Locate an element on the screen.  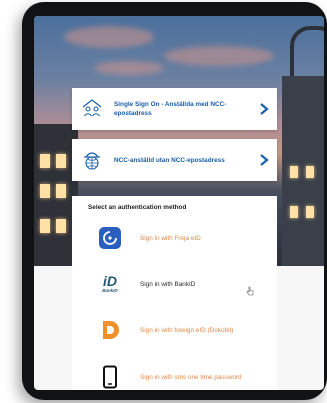
method-foreign-eid-label: Sign in with foreign eID (Dokobit) is located at coordinates (187, 330).